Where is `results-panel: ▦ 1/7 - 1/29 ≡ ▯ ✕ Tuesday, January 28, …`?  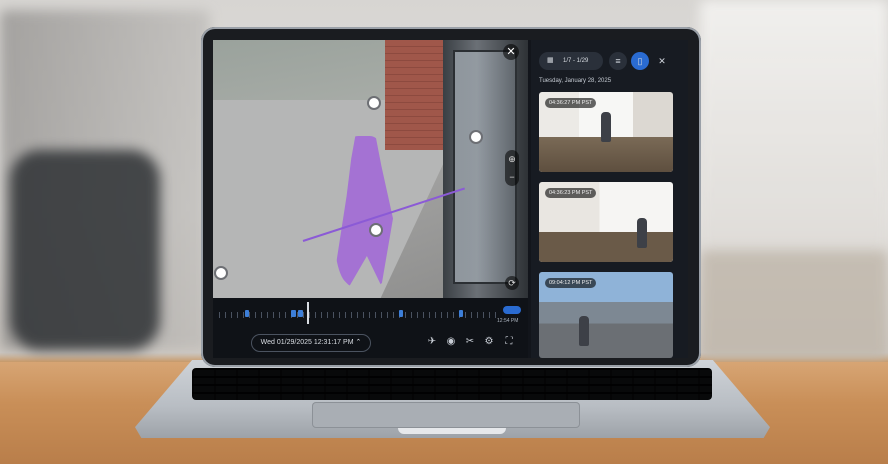 results-panel: ▦ 1/7 - 1/29 ≡ ▯ ✕ Tuesday, January 28, … is located at coordinates (609, 199).